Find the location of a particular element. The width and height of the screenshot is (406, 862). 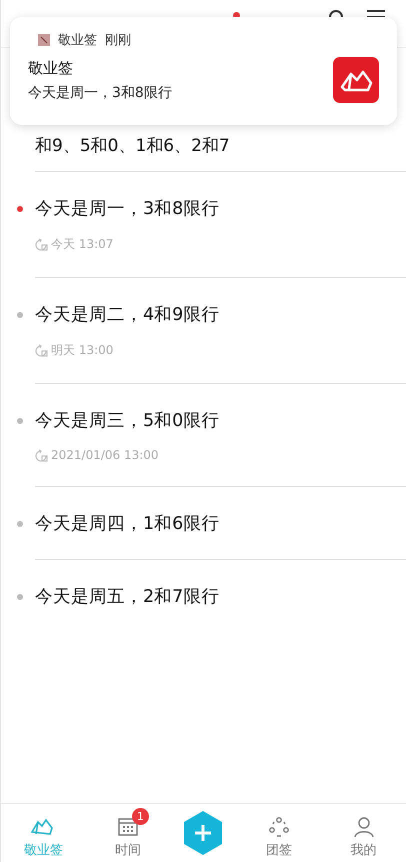

note-text: 和9、5和0、1和6、2和7 is located at coordinates (132, 146).